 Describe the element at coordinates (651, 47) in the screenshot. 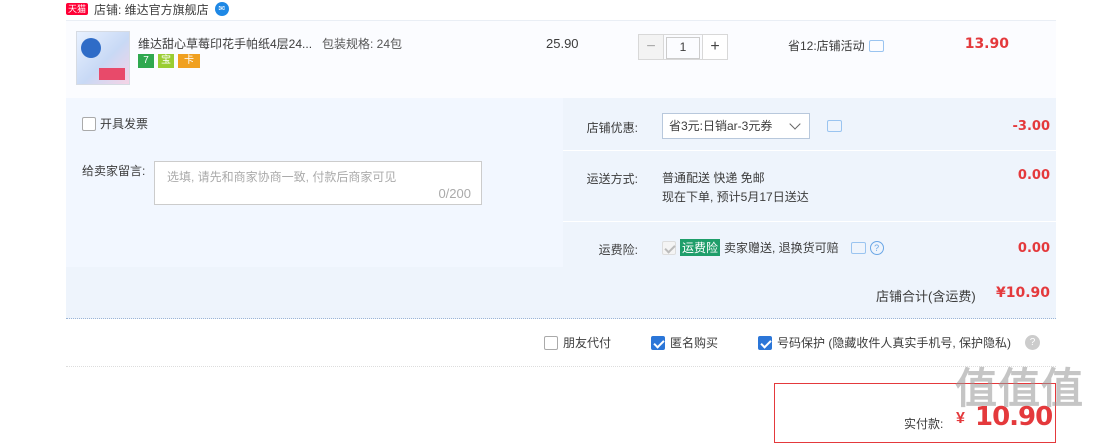

I see `decrease-button: −` at that location.